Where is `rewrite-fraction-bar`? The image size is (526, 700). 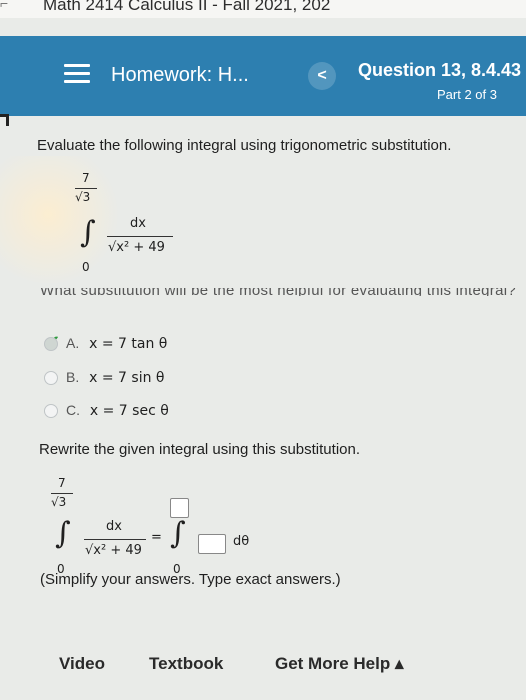 rewrite-fraction-bar is located at coordinates (115, 539).